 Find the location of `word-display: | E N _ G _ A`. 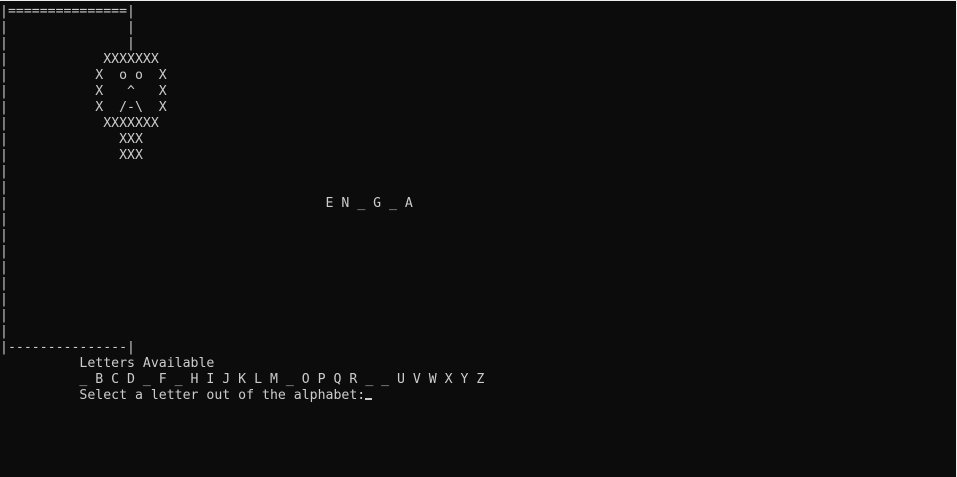

word-display: | E N _ G _ A is located at coordinates (206, 203).